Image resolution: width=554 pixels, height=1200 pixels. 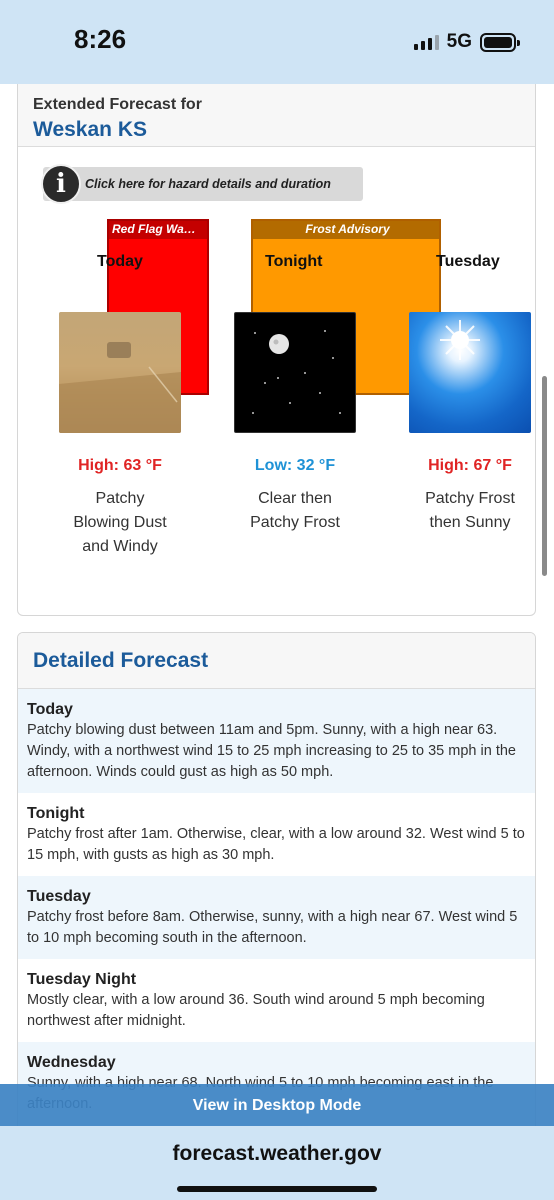 I want to click on row-period-name: Today, so click(x=50, y=709).